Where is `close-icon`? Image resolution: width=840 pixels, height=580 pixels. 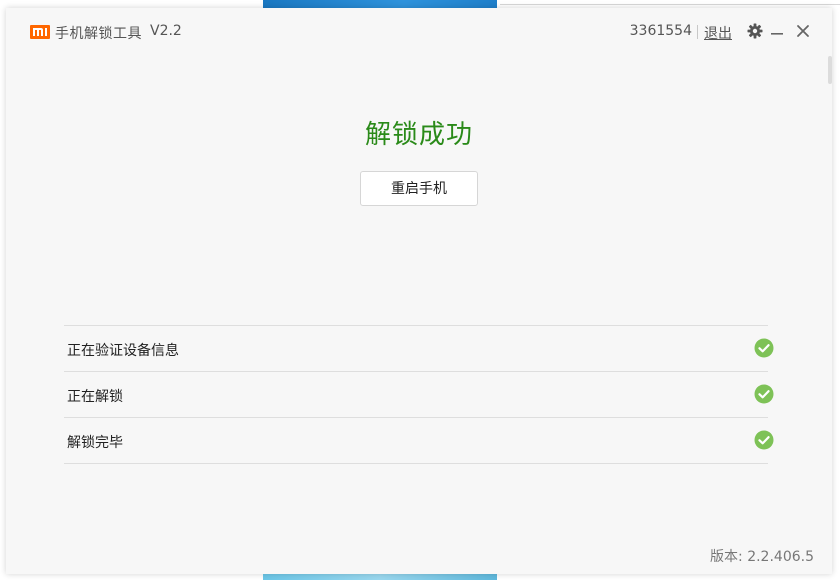
close-icon is located at coordinates (803, 31).